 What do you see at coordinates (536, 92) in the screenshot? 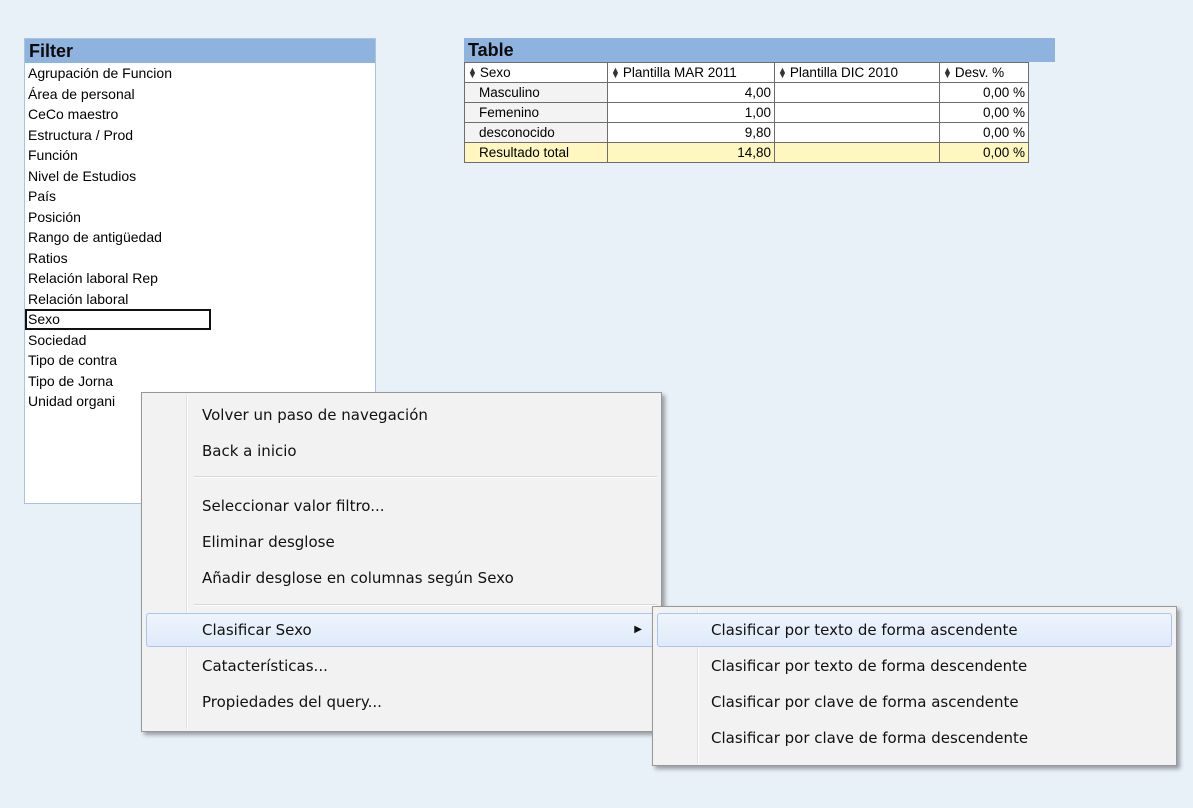
I see `row-label: Masculino` at bounding box center [536, 92].